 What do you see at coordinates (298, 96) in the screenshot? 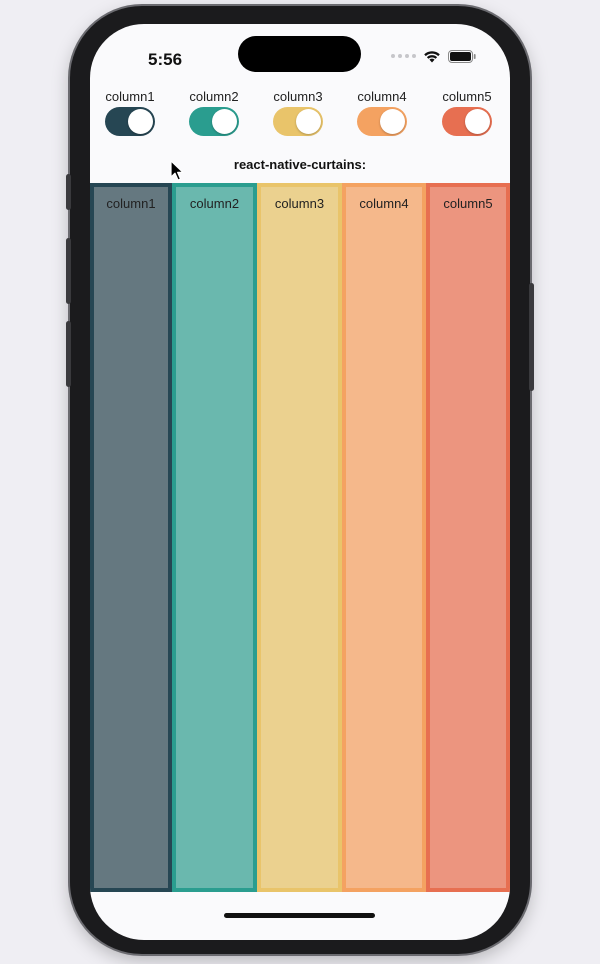
I see `toggle-label: column3` at bounding box center [298, 96].